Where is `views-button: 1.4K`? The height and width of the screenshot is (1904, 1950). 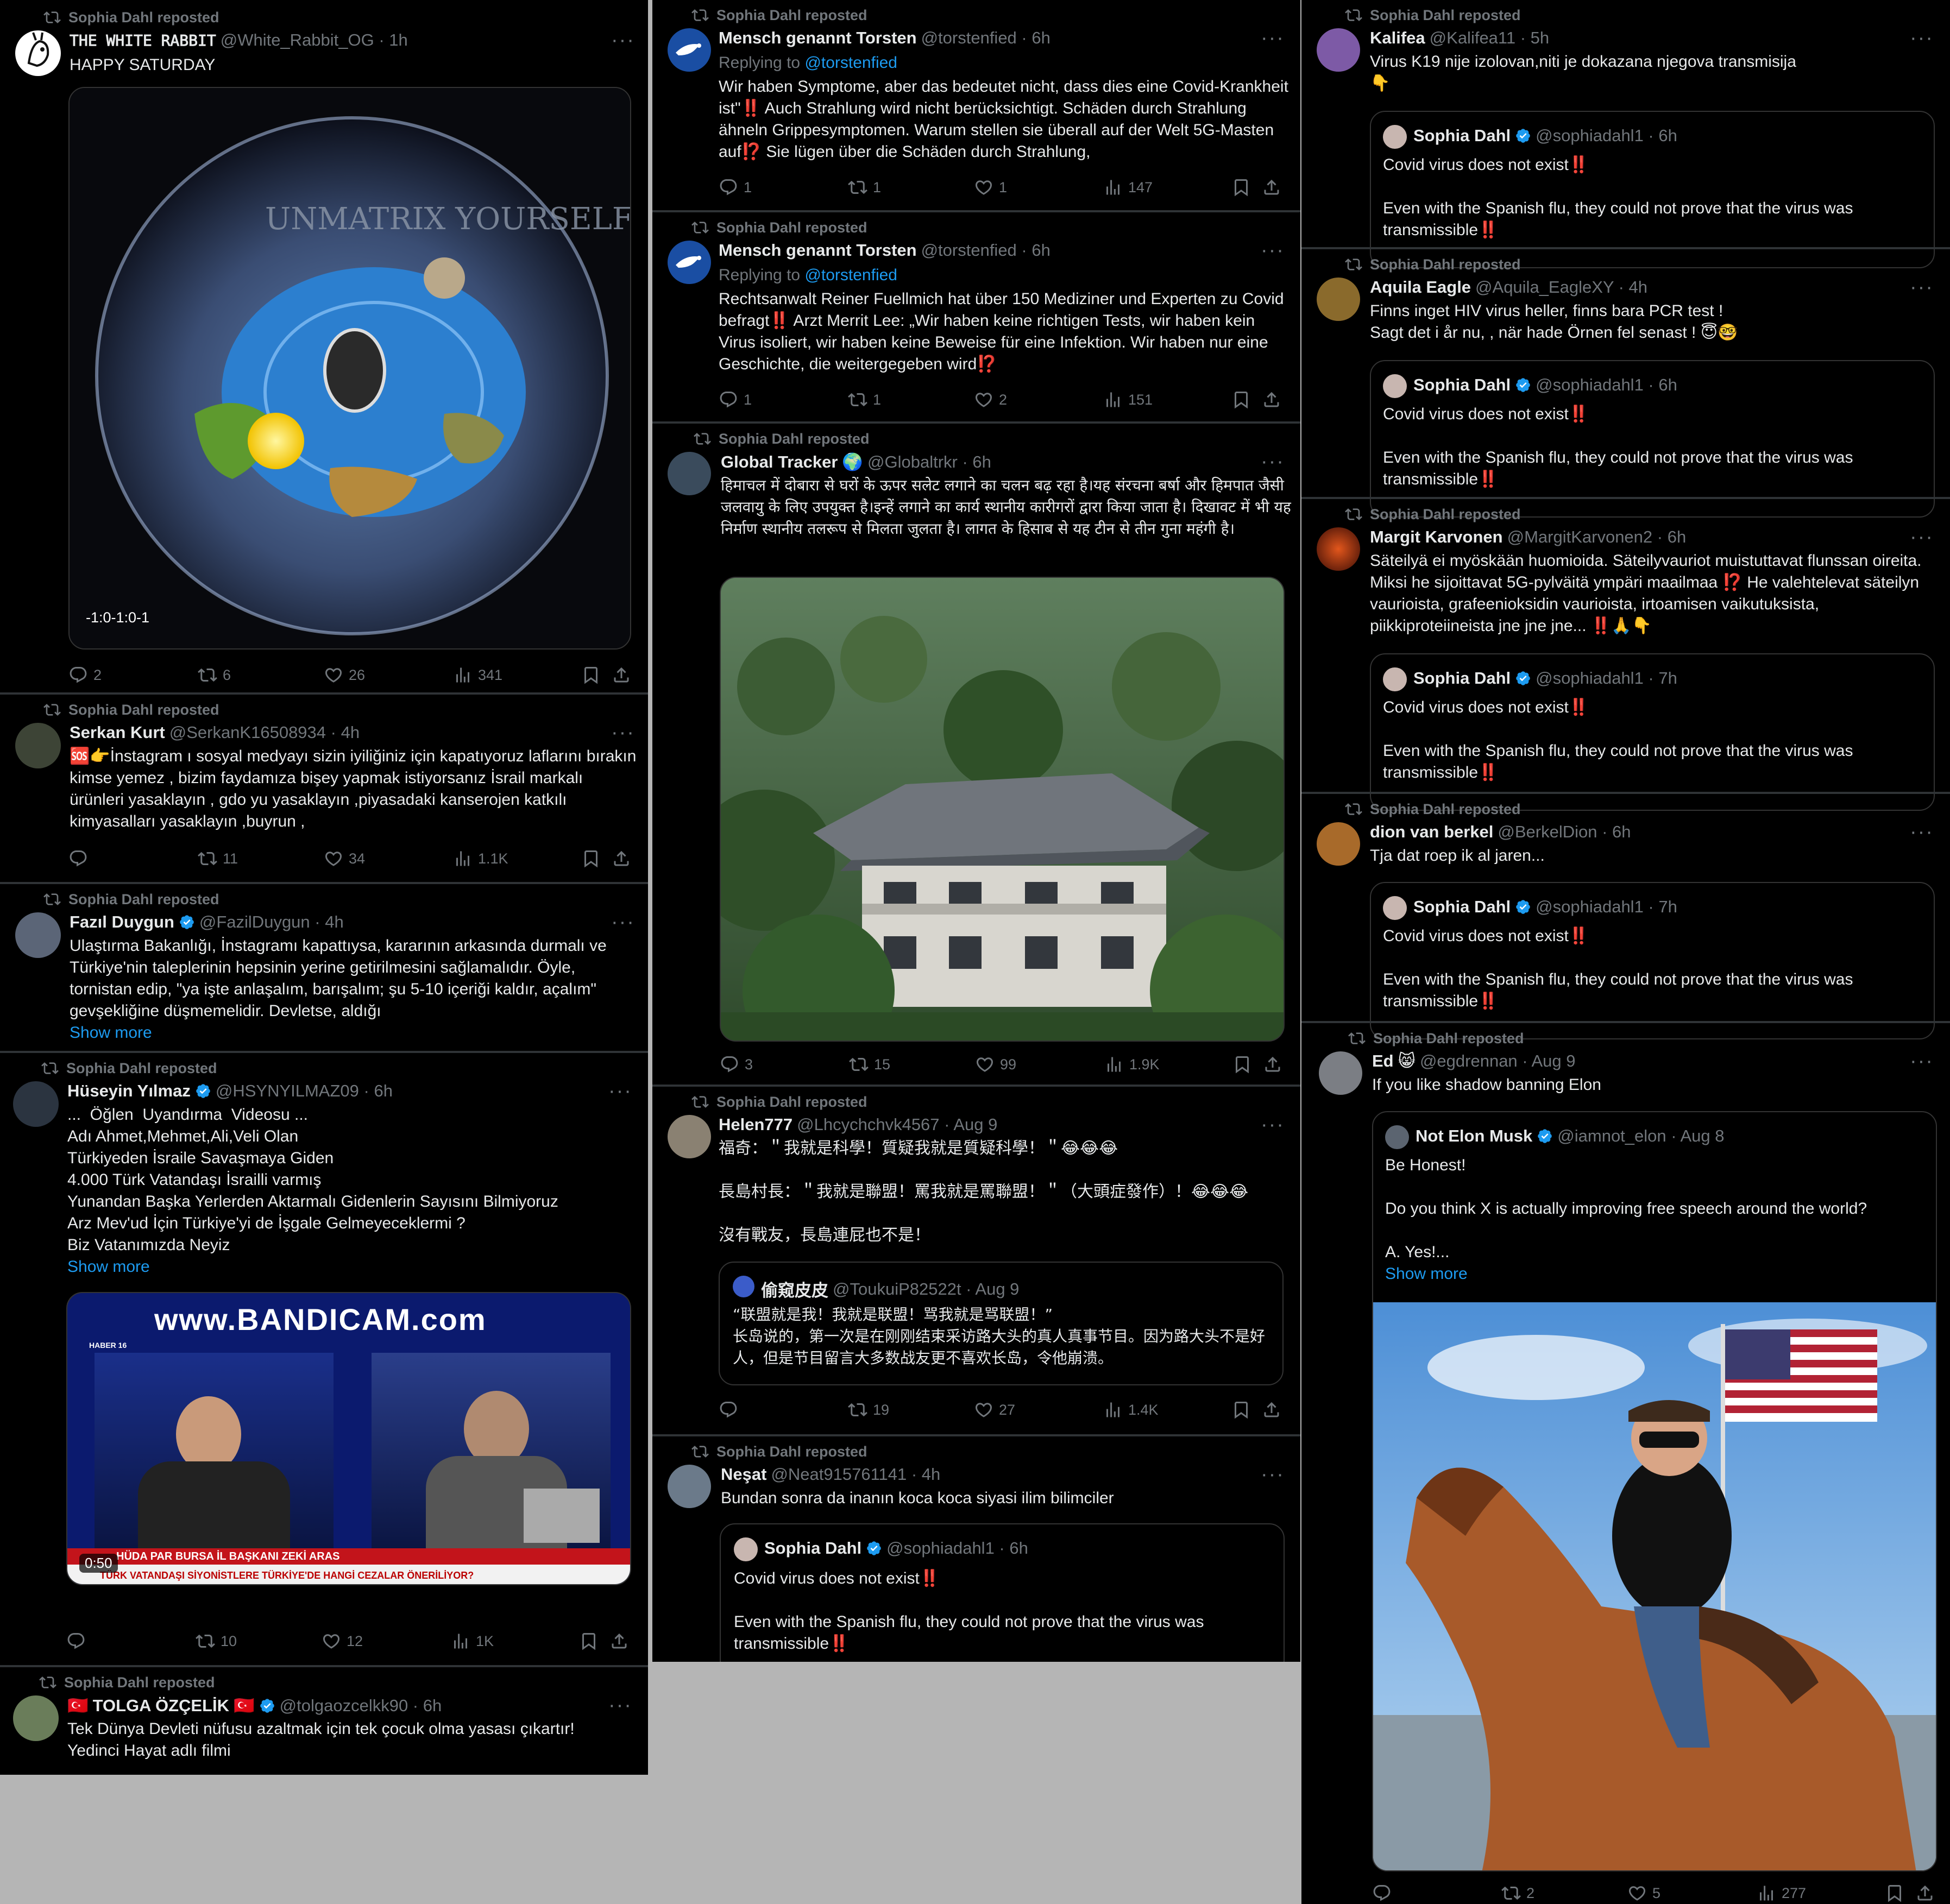 views-button: 1.4K is located at coordinates (1131, 1410).